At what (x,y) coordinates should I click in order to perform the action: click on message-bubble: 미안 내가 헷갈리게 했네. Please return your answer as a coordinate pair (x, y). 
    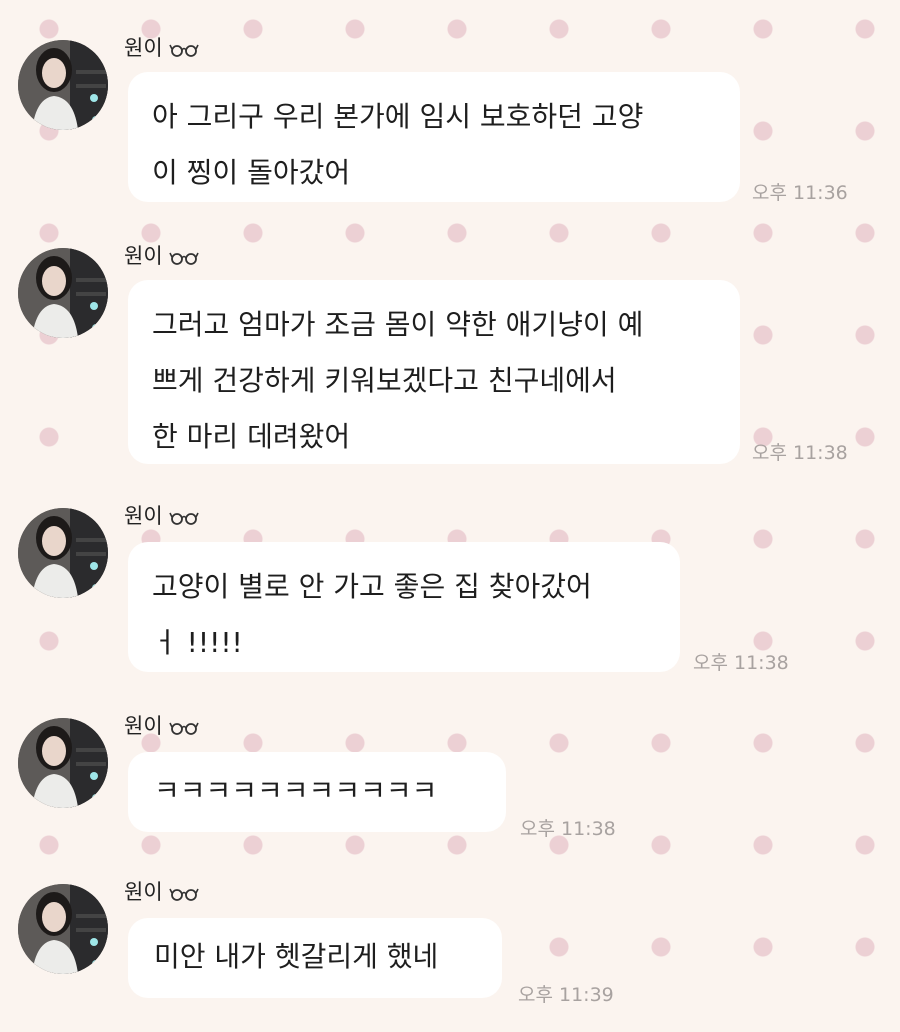
    Looking at the image, I should click on (315, 958).